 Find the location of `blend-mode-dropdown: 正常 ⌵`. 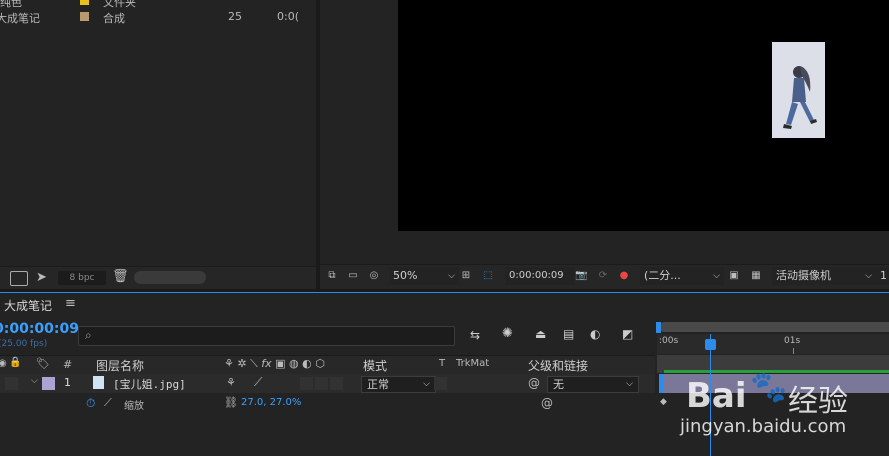

blend-mode-dropdown: 正常 ⌵ is located at coordinates (398, 384).